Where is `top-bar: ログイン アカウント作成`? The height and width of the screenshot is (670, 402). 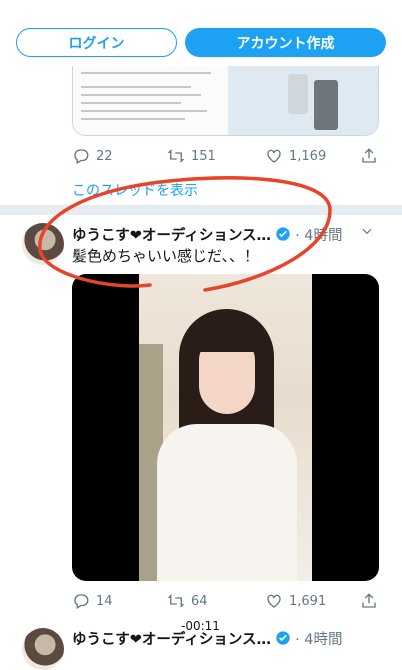
top-bar: ログイン アカウント作成 is located at coordinates (201, 33).